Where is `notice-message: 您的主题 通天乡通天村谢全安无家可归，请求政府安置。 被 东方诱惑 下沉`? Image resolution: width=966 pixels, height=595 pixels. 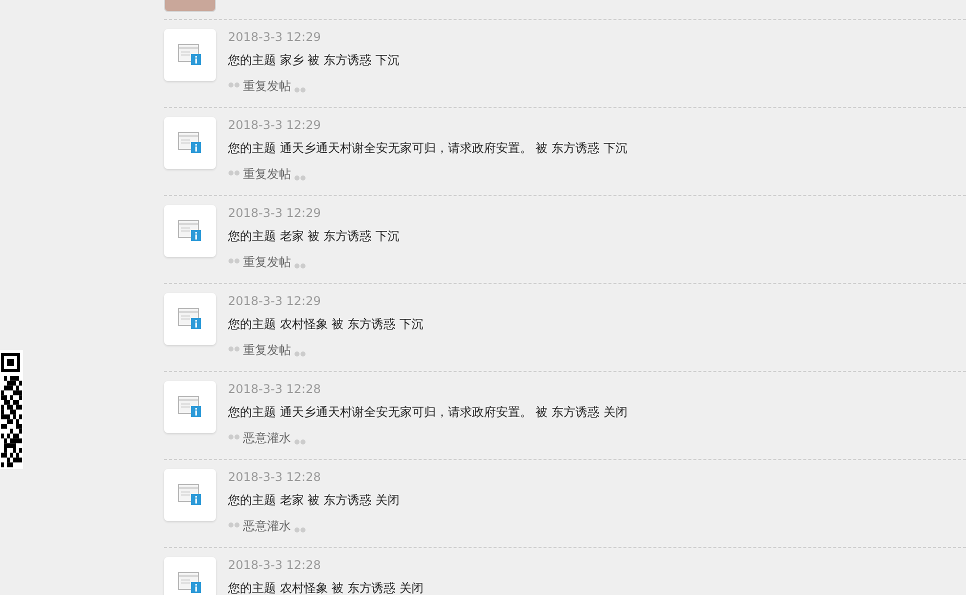
notice-message: 您的主题 通天乡通天村谢全安无家可归，请求政府安置。 被 东方诱惑 下沉 is located at coordinates (428, 148).